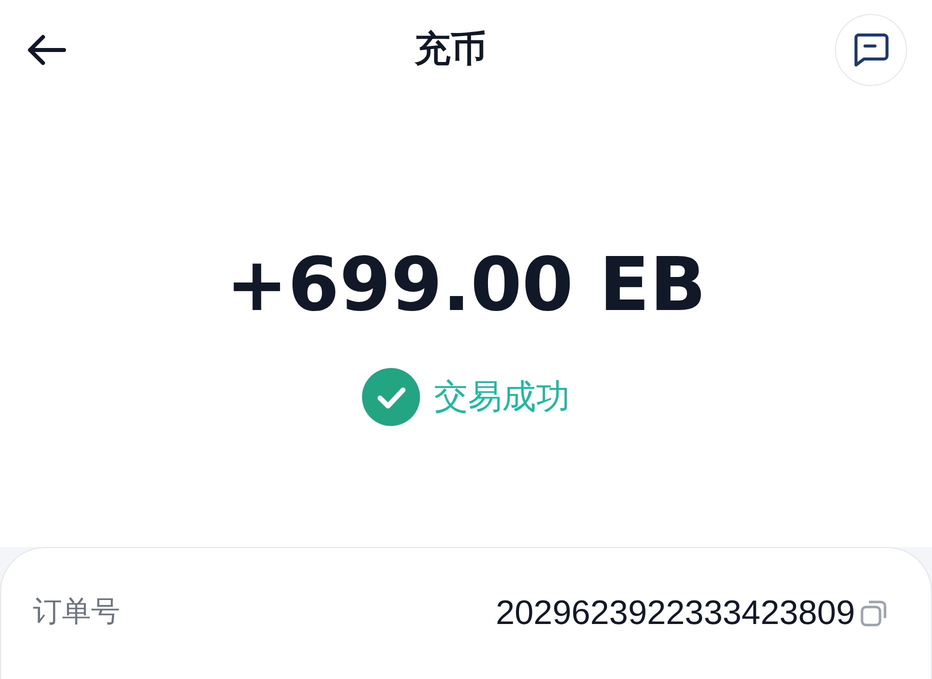 The width and height of the screenshot is (932, 679). Describe the element at coordinates (450, 50) in the screenshot. I see `page-title: 充币` at that location.